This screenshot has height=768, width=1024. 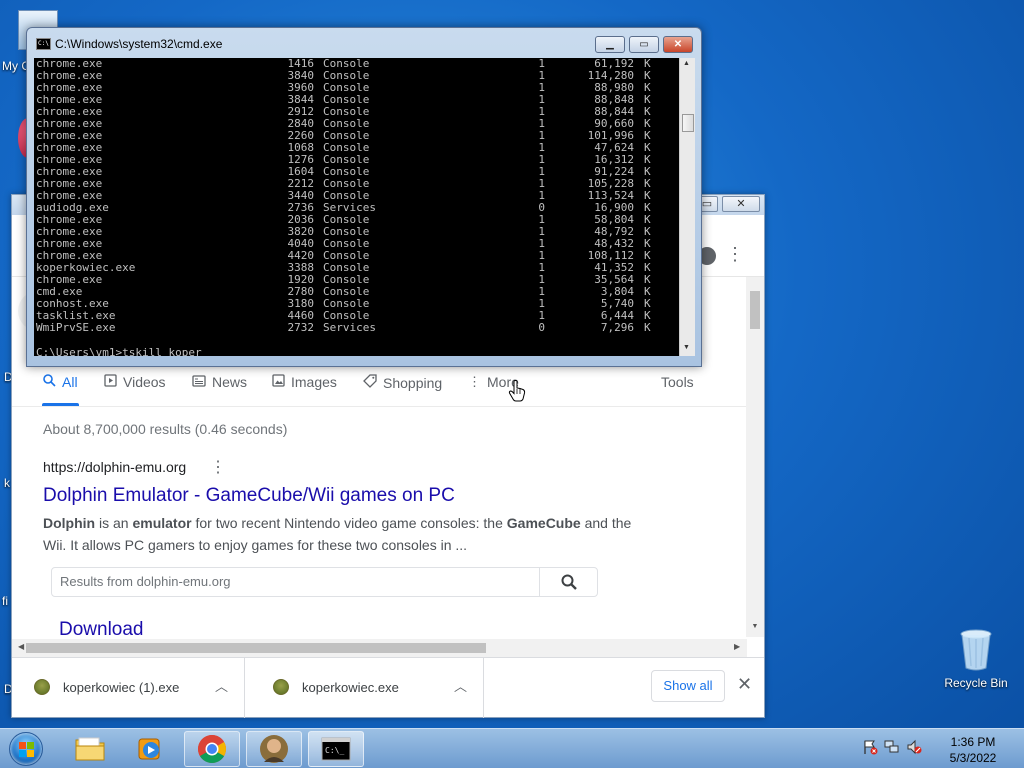 I want to click on console-cell: WmiPrvSE.exe, so click(x=76, y=327).